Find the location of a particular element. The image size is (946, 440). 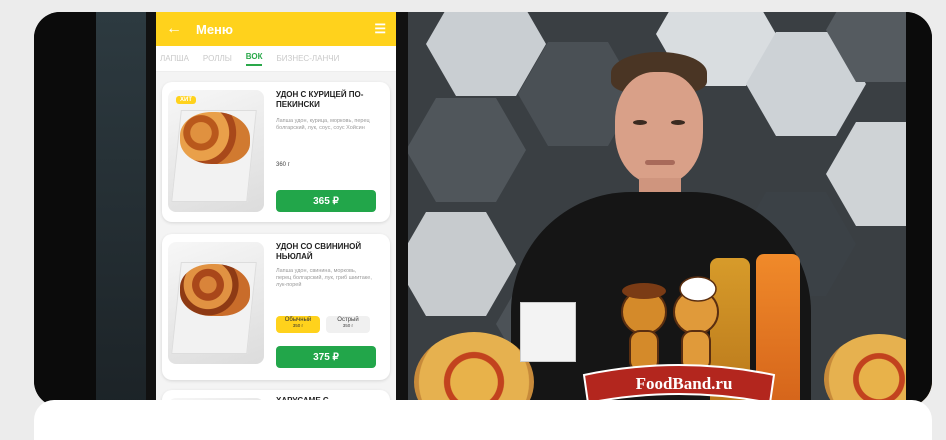

add-to-cart-button: 375 ₽ is located at coordinates (326, 357).